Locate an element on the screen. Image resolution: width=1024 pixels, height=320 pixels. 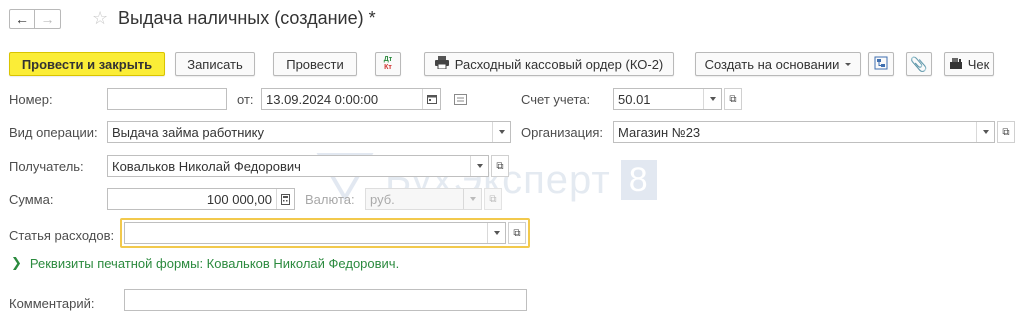
hierarchy-icon is located at coordinates (881, 64).